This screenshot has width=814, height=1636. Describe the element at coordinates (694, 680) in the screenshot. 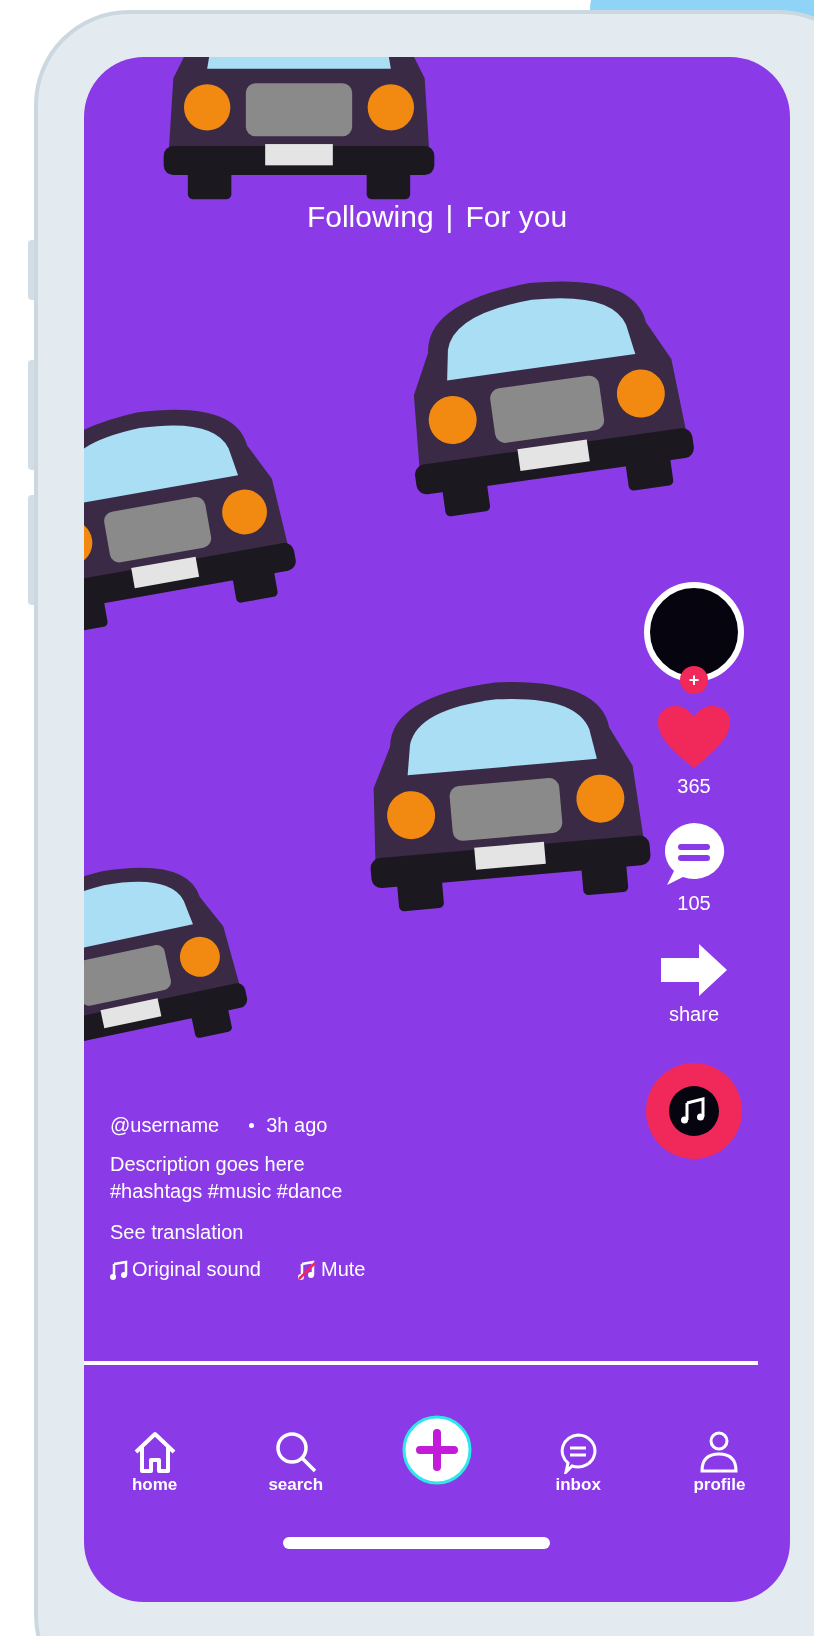

I see `follow-badge: +` at that location.